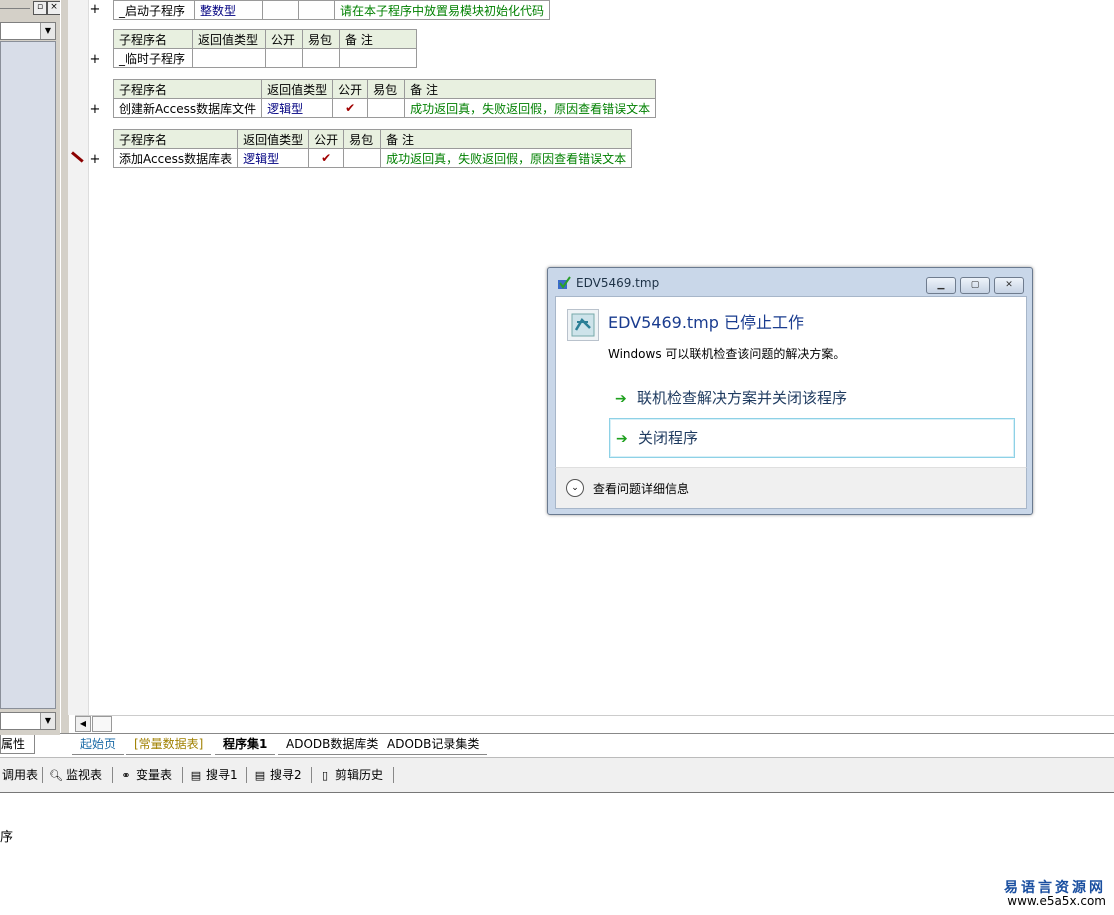  I want to click on search1-button: ▤ 搜寻1, so click(213, 775).